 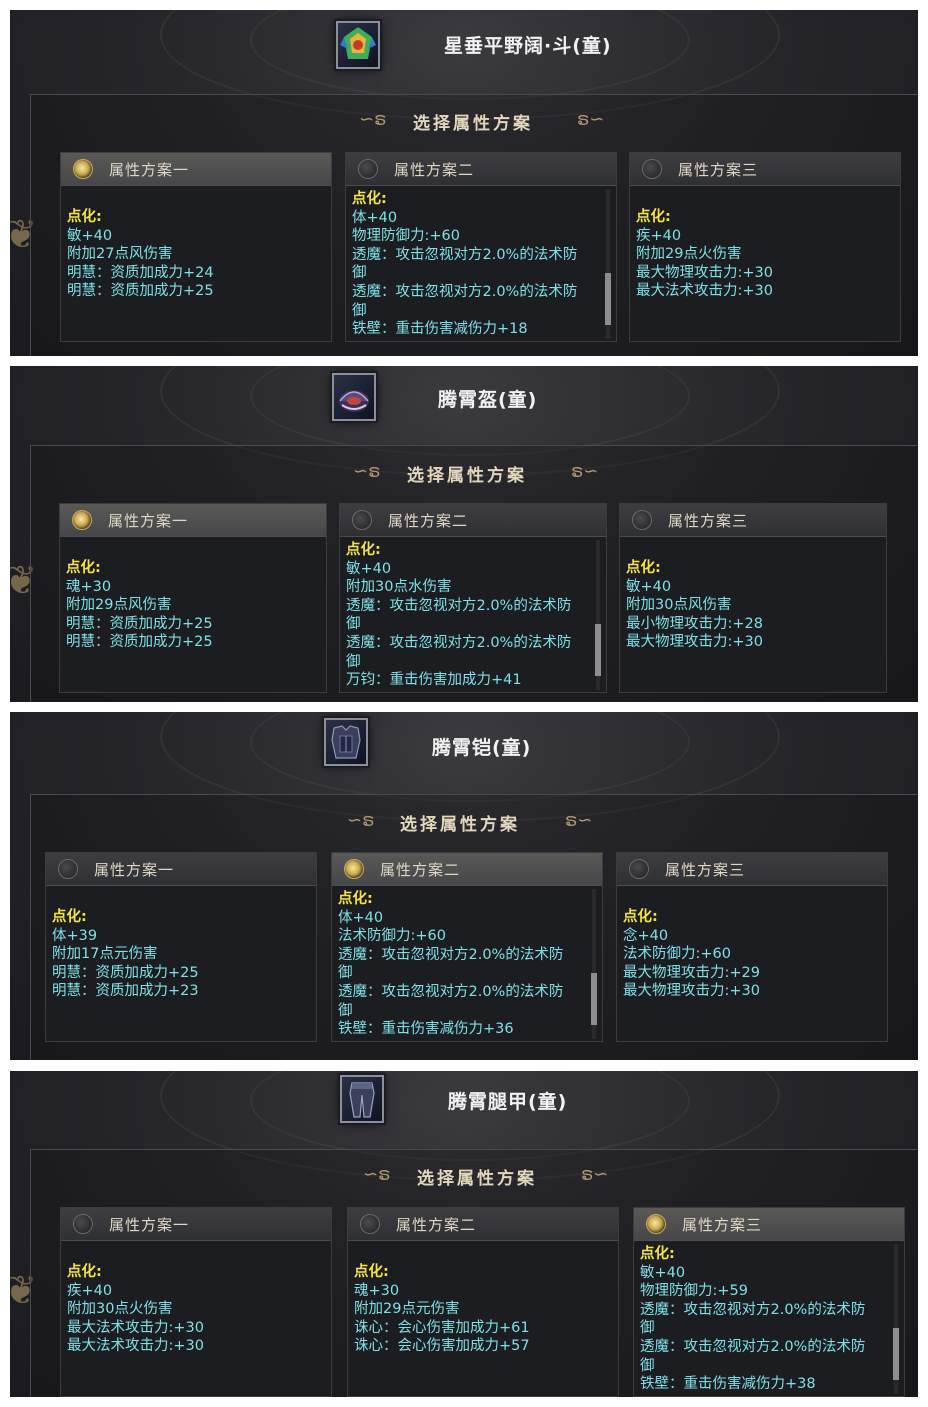 I want to click on attr-line: 附加29点风伤害, so click(x=119, y=605).